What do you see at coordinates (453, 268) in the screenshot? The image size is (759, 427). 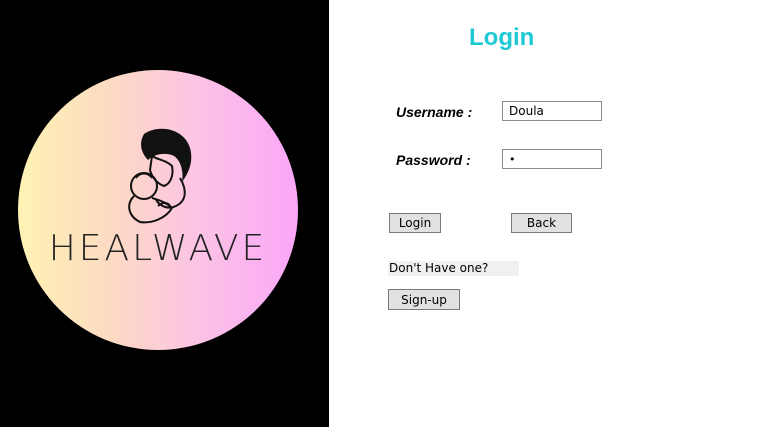 I see `no-account-text: Don't Have one?` at bounding box center [453, 268].